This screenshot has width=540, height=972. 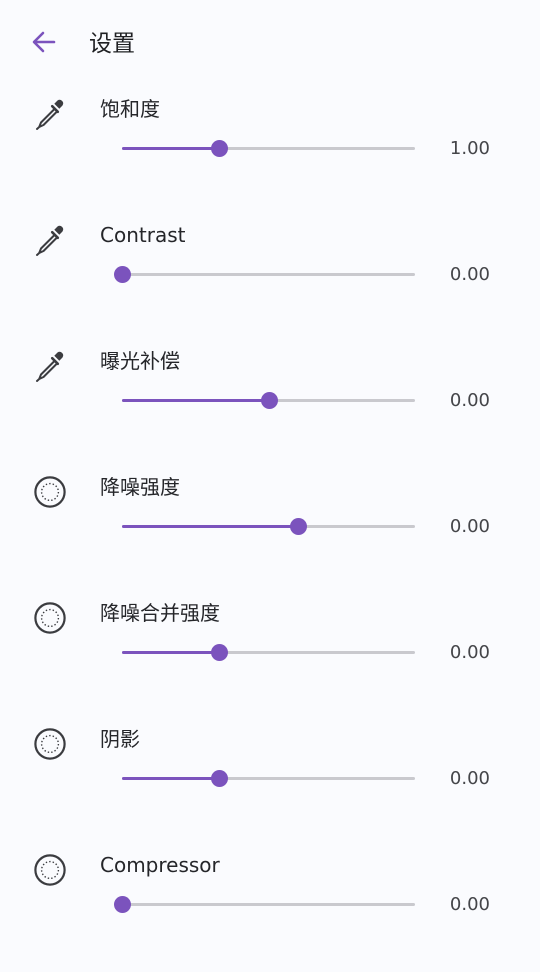 I want to click on setting-row: 阴影 0.00, so click(x=270, y=783).